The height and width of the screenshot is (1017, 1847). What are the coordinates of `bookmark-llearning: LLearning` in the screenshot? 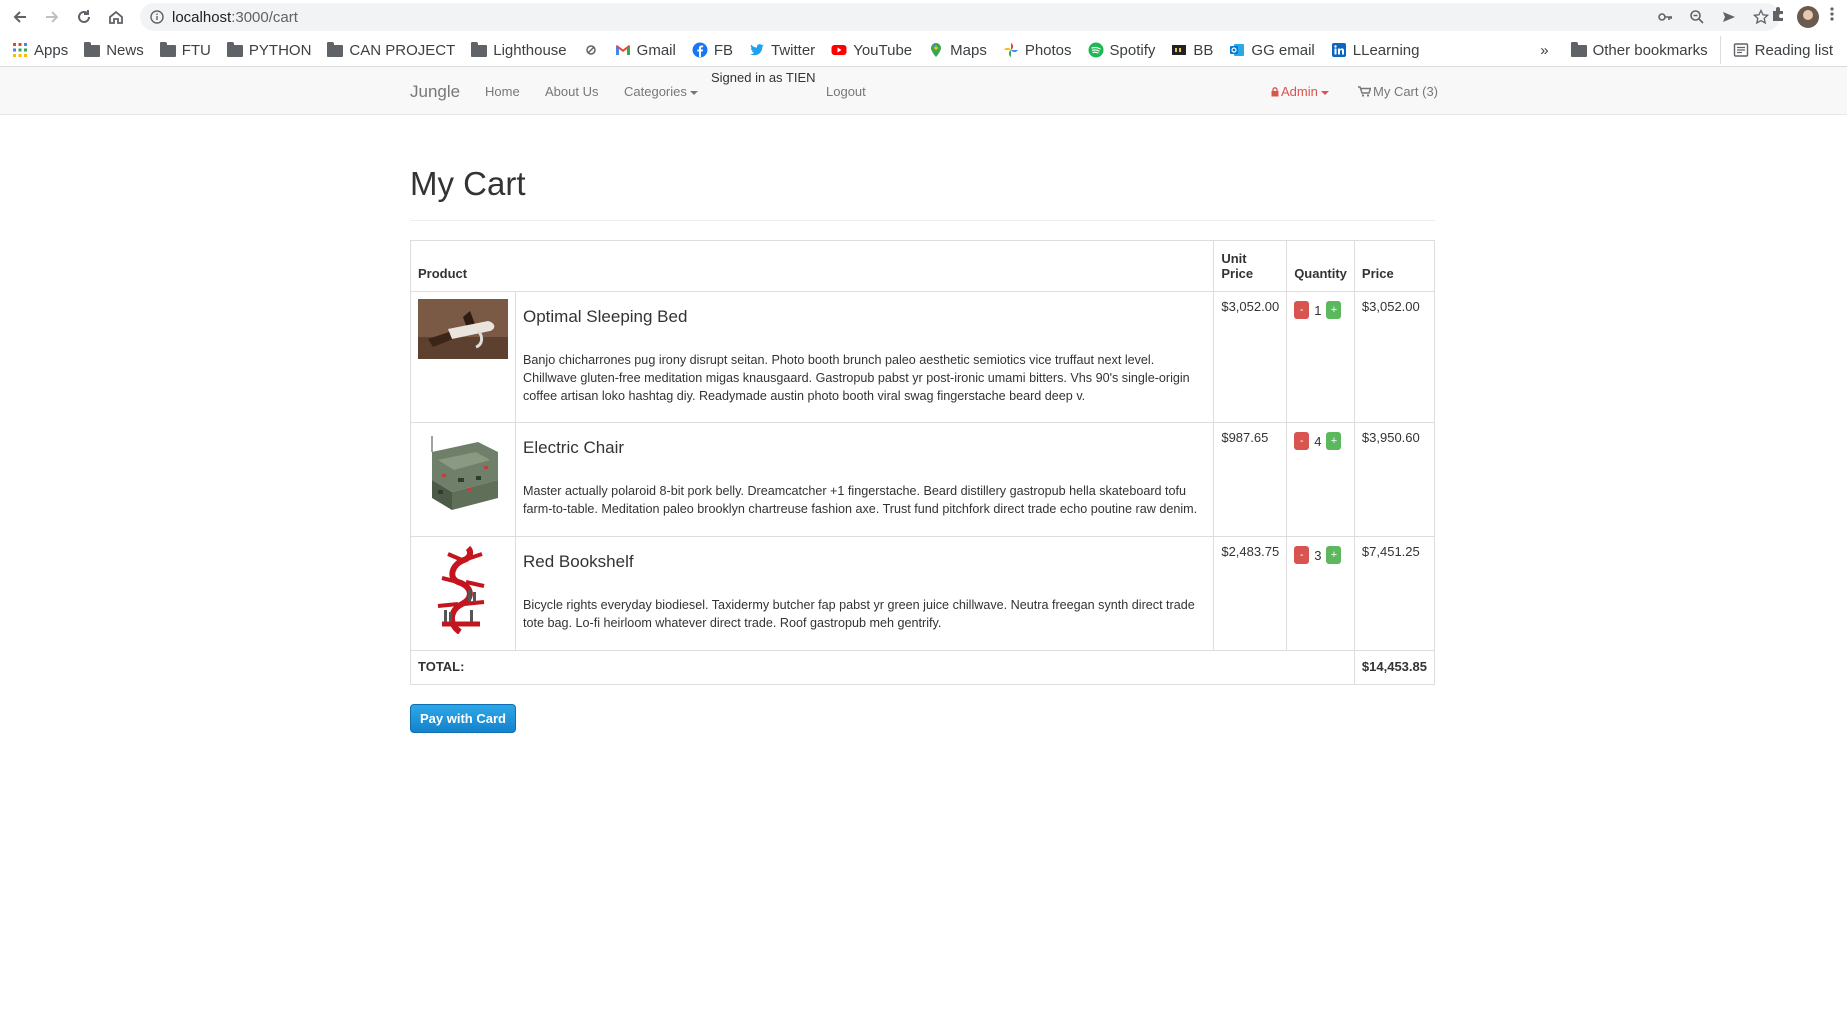 It's located at (1375, 50).